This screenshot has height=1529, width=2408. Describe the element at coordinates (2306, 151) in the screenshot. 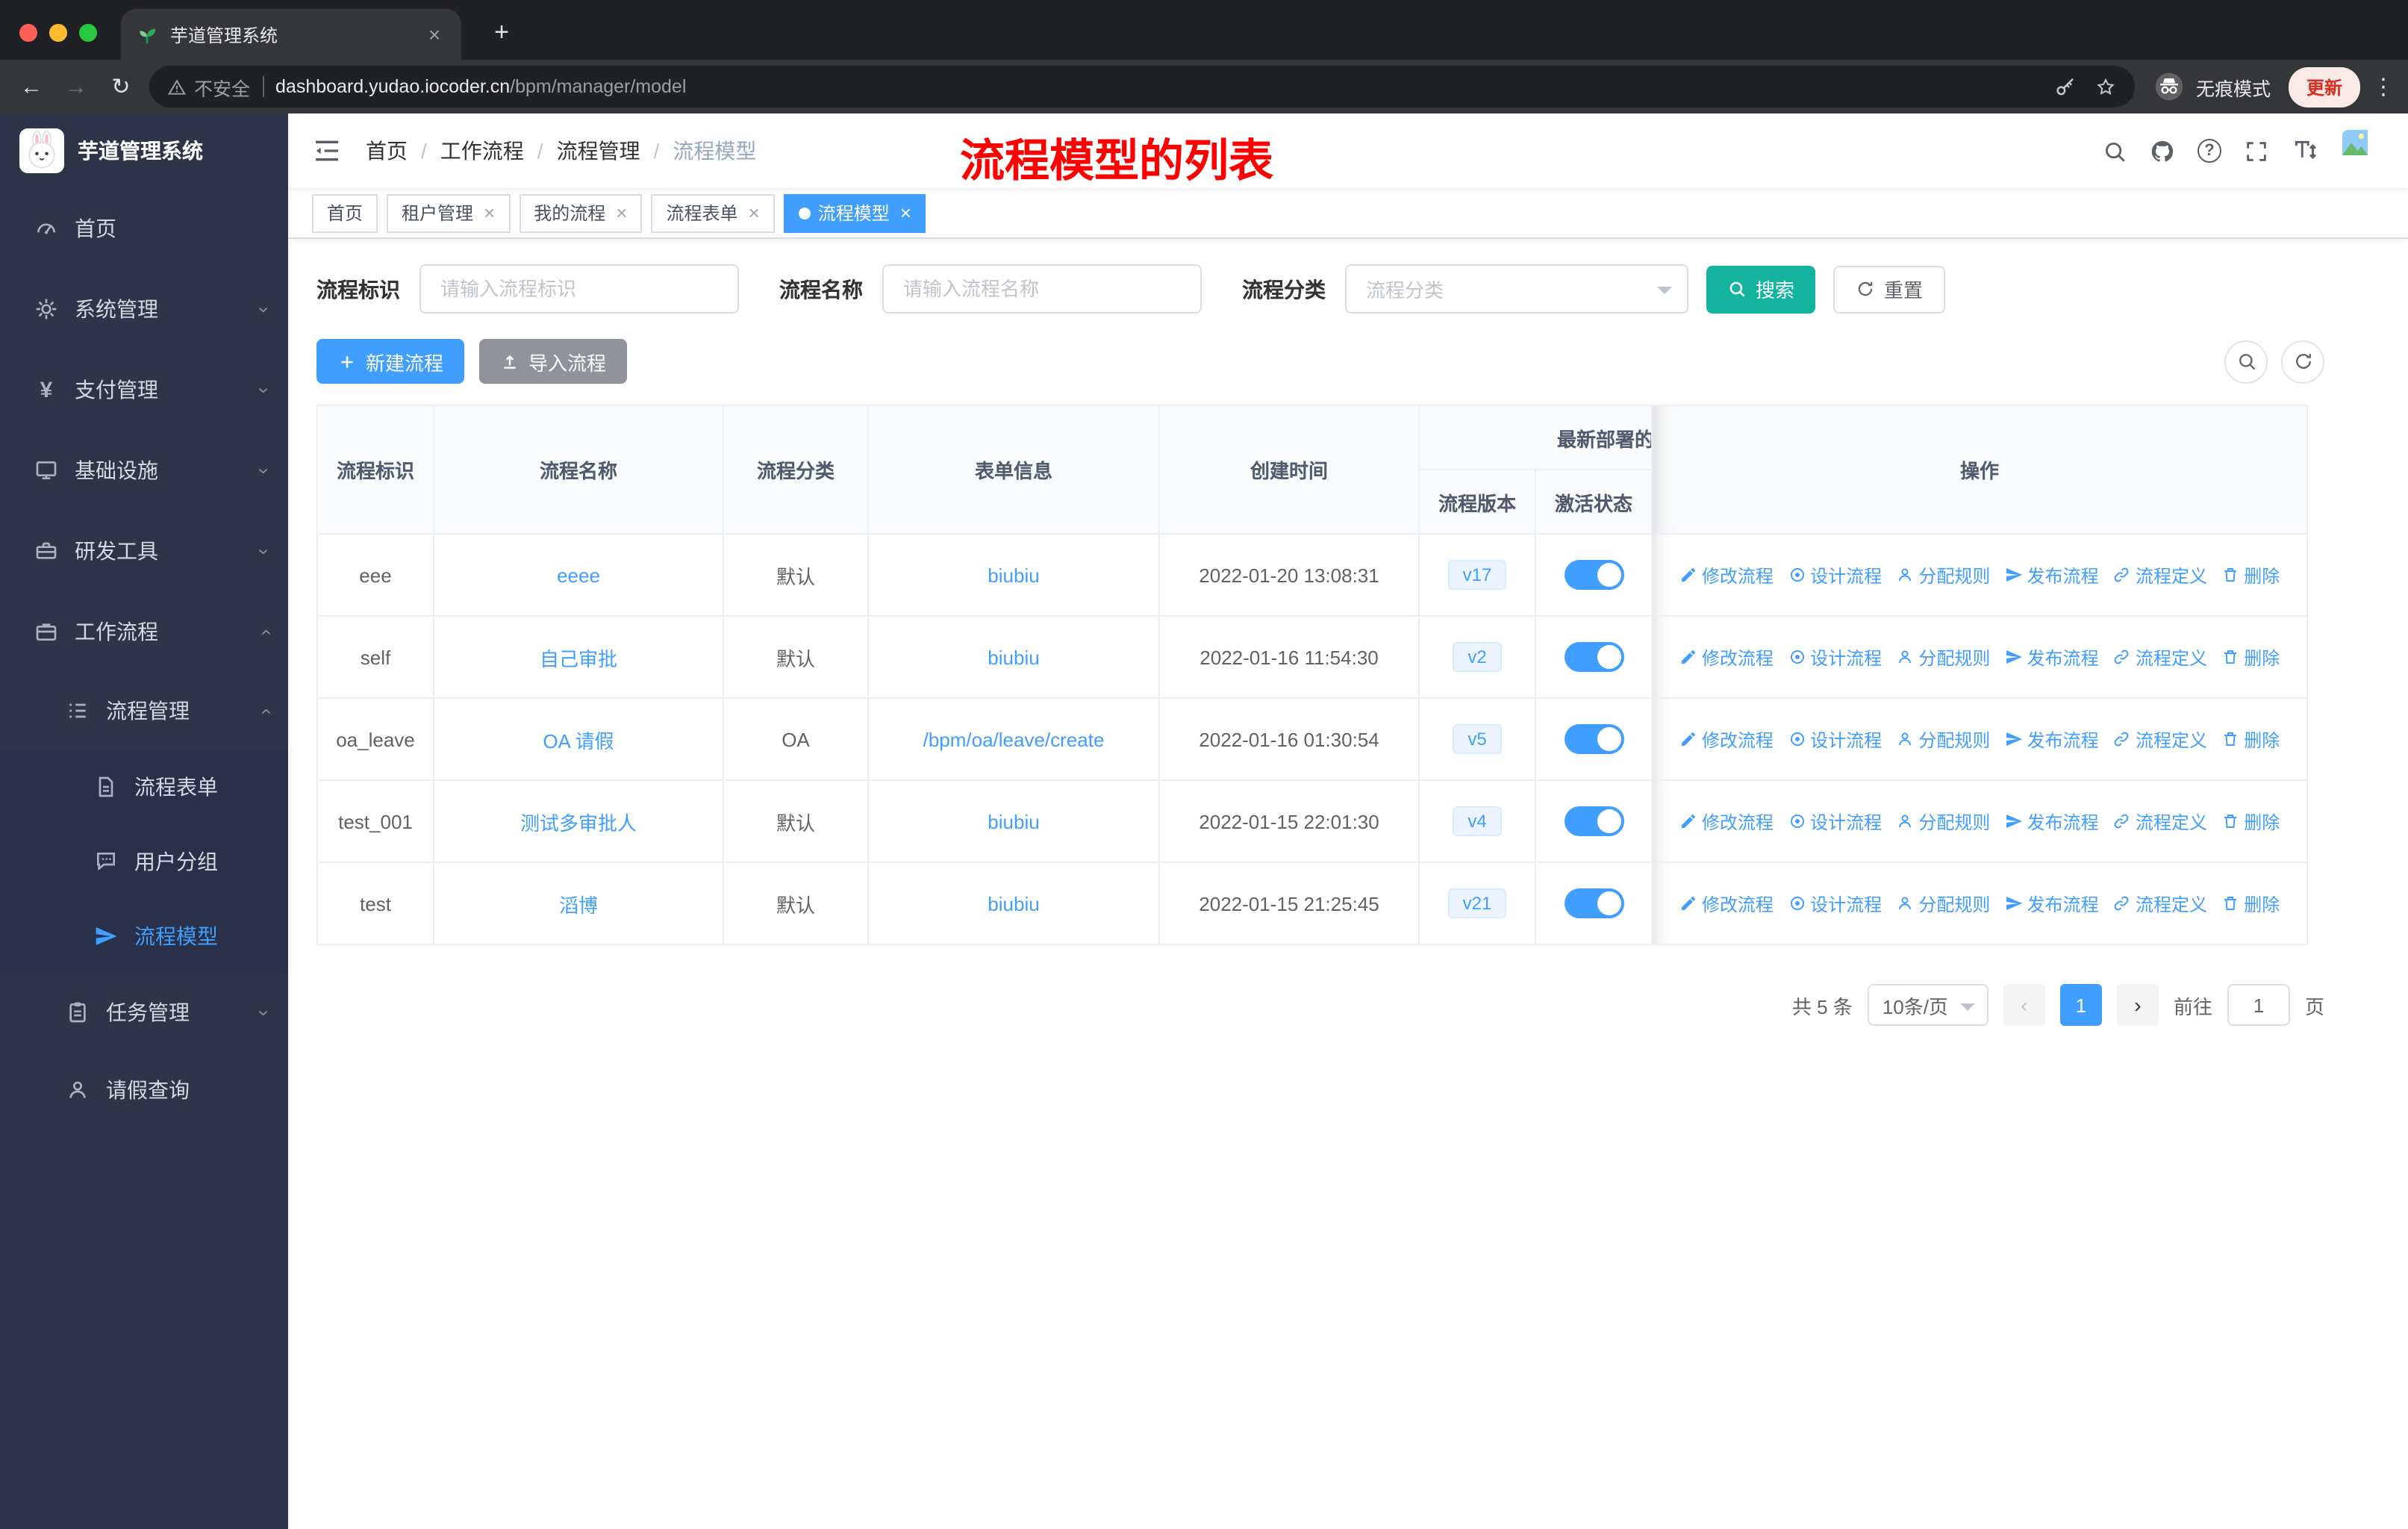

I see `font-size-icon` at that location.